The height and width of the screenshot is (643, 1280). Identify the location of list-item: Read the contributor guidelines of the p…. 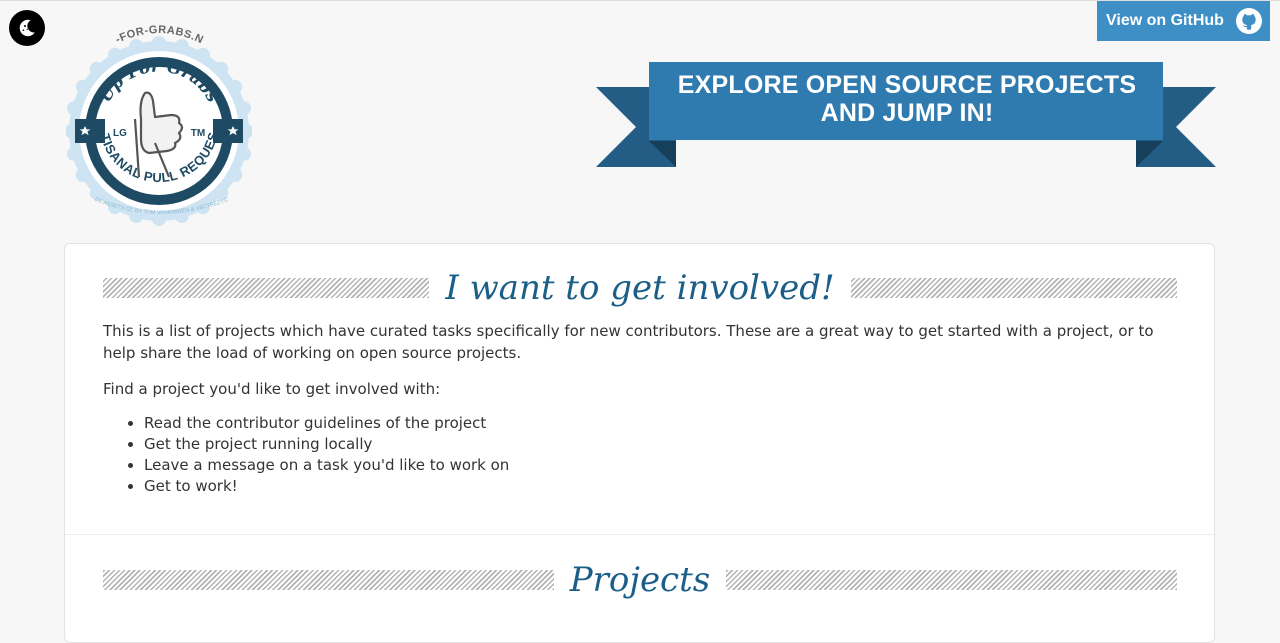
(326, 423).